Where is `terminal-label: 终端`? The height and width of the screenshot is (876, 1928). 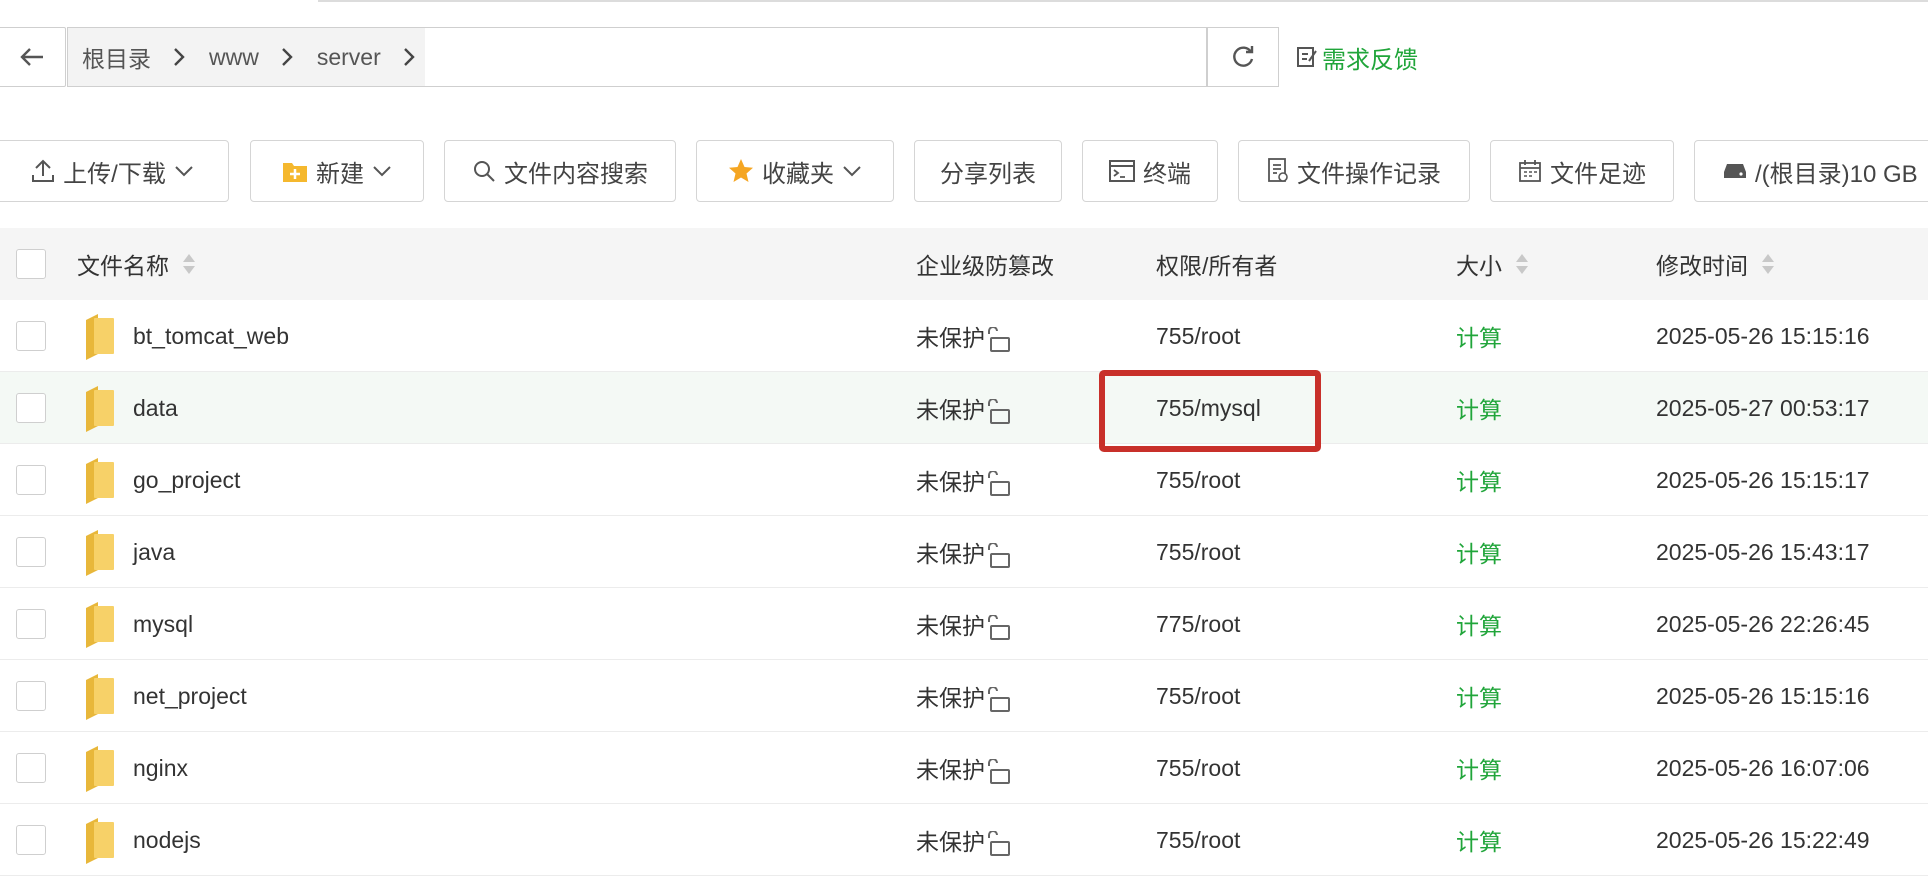
terminal-label: 终端 is located at coordinates (1167, 174).